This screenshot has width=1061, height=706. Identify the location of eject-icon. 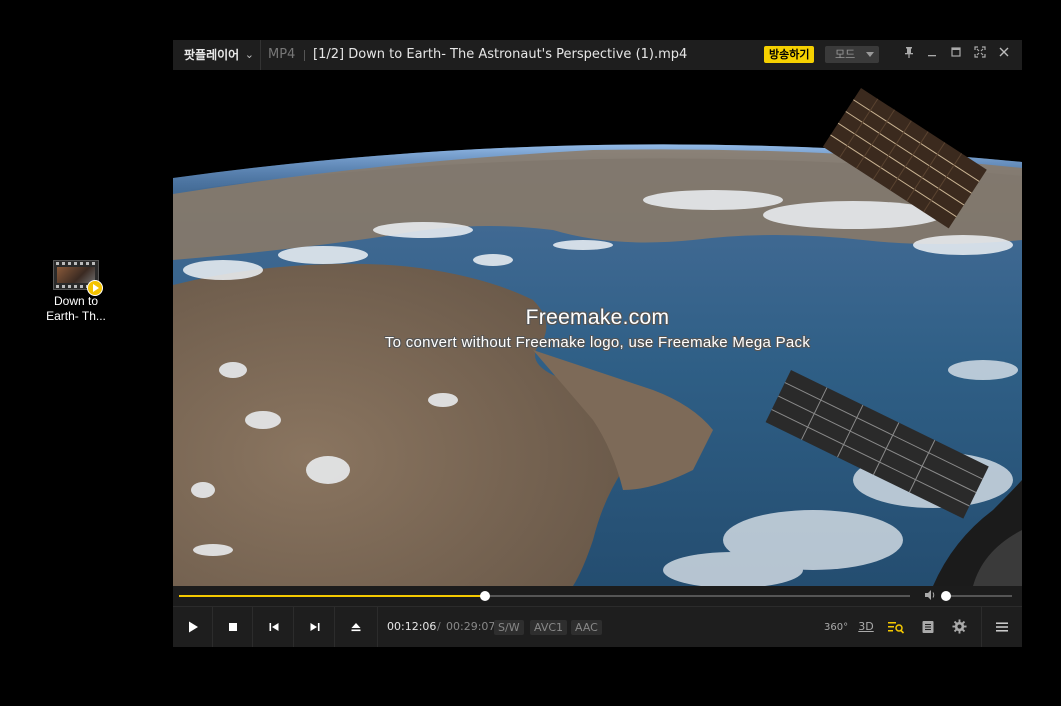
(356, 627).